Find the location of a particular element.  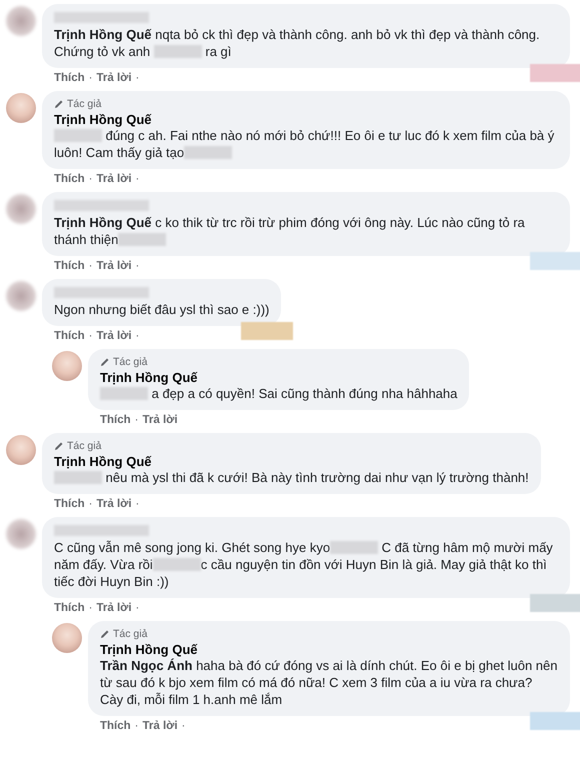

comment-text: Trịnh Hồng Quế c ko thik từ trc rồi trừ phim đóng với ông này. Lúc nào cũng tỏ ra thánh thiện is located at coordinates (290, 231).